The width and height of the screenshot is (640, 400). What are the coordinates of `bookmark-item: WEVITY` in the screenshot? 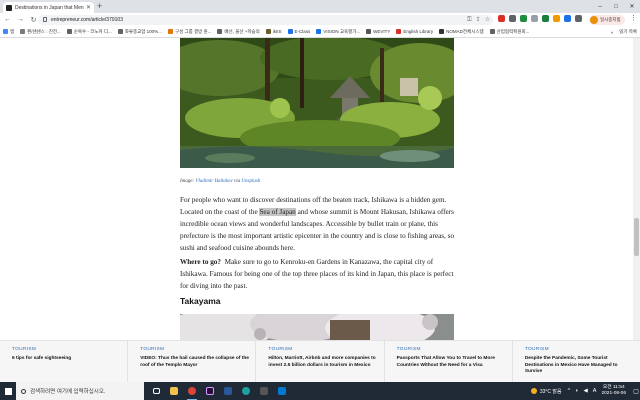 It's located at (378, 31).